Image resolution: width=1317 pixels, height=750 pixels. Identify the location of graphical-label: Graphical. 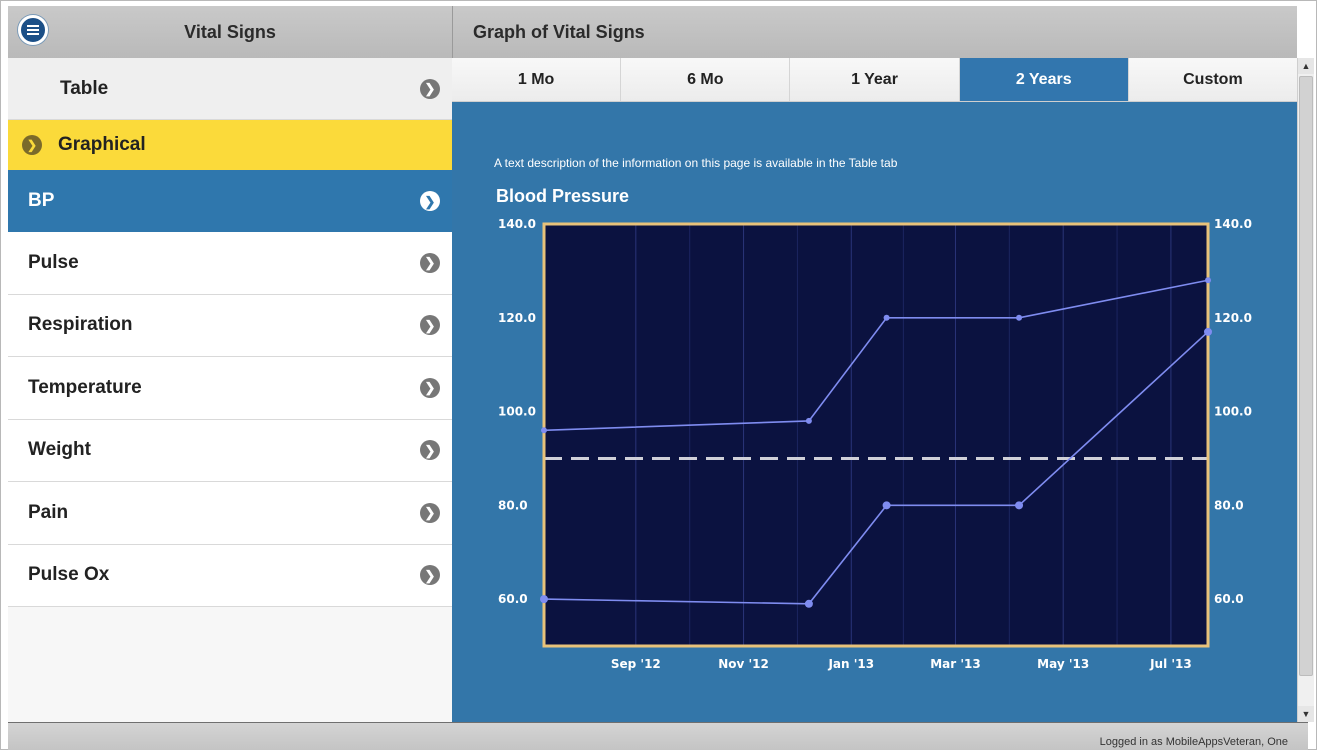
(102, 144).